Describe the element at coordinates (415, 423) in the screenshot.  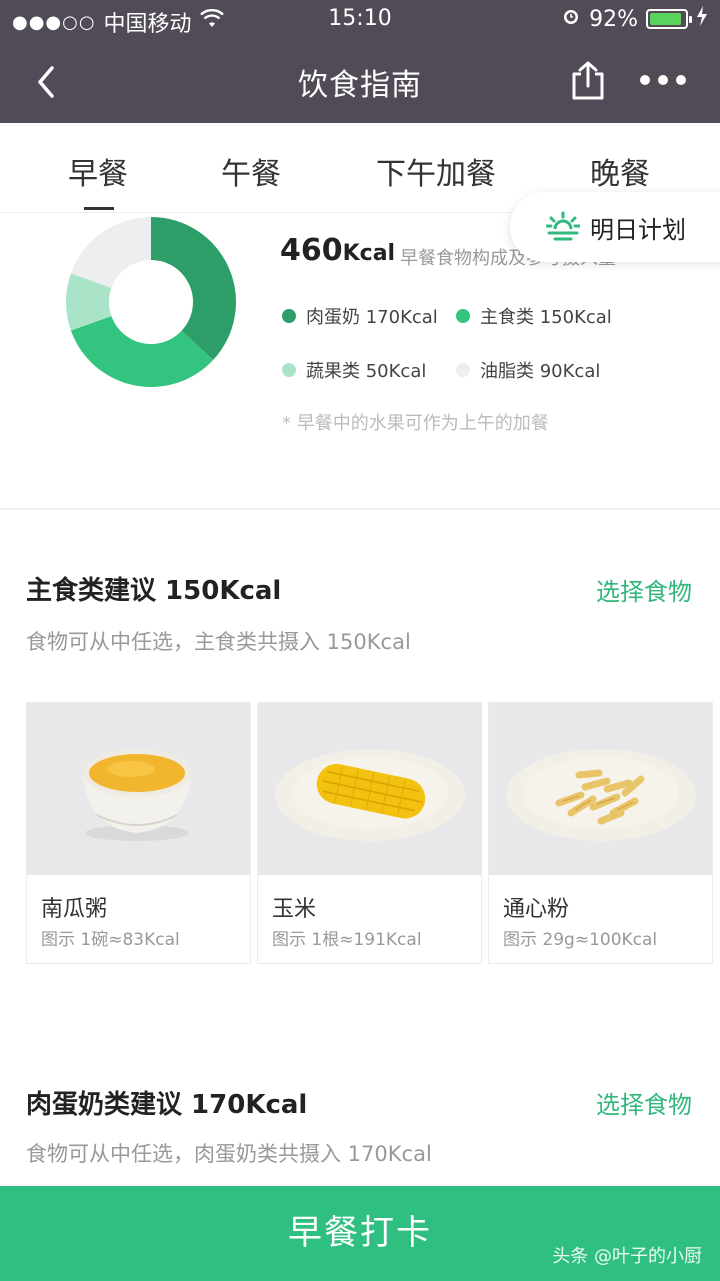
I see `summary-note: * 早餐中的水果可作为上午的加餐` at that location.